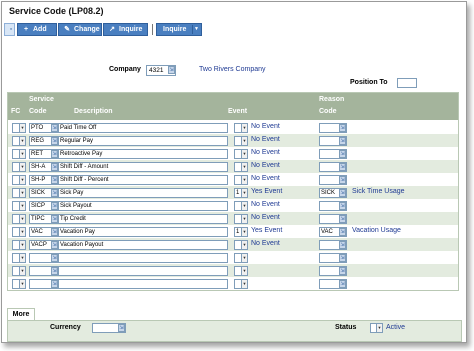 This screenshot has width=474, height=351. Describe the element at coordinates (125, 29) in the screenshot. I see `inquire-button: ↗ Inquire` at that location.